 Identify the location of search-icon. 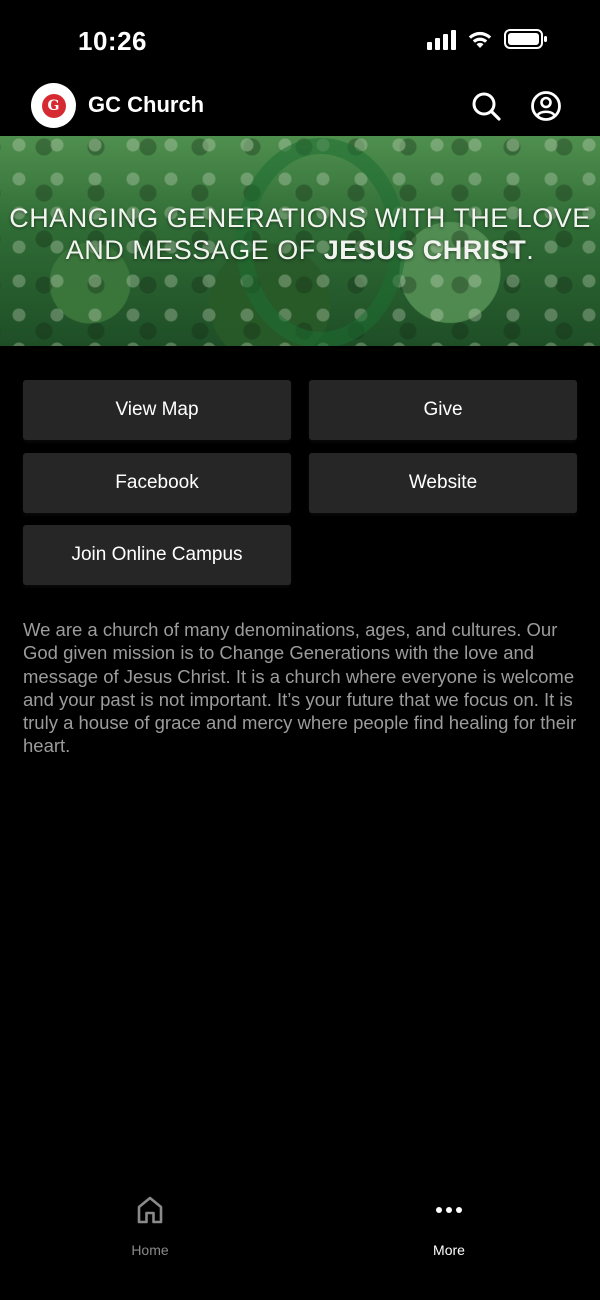
(486, 106).